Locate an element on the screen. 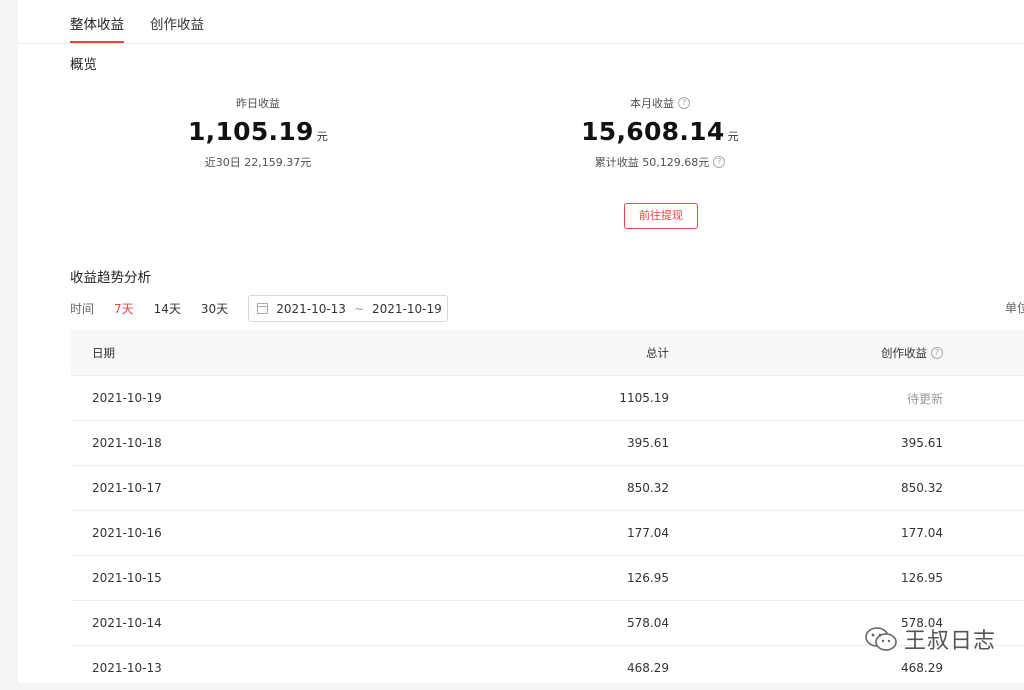  yesterday-income-unit: 元 is located at coordinates (322, 136).